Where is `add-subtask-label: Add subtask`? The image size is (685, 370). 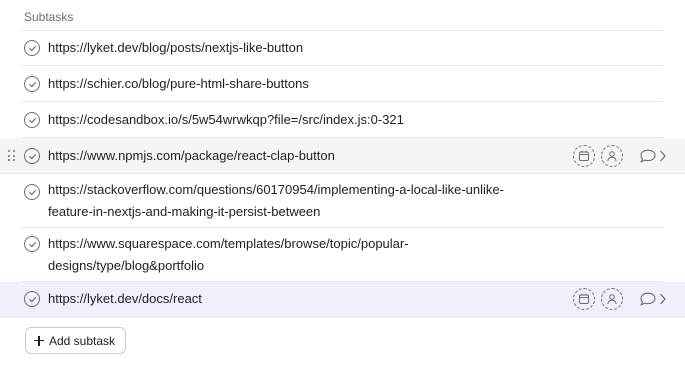 add-subtask-label: Add subtask is located at coordinates (82, 340).